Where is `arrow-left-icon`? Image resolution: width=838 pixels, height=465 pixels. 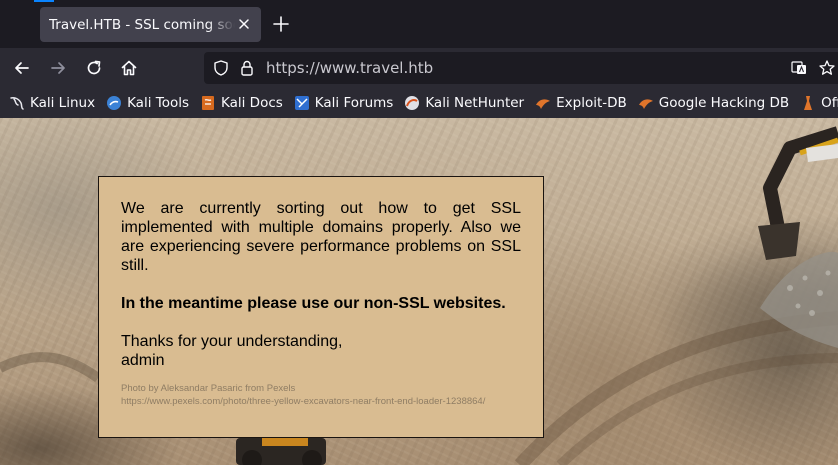
arrow-left-icon is located at coordinates (22, 68).